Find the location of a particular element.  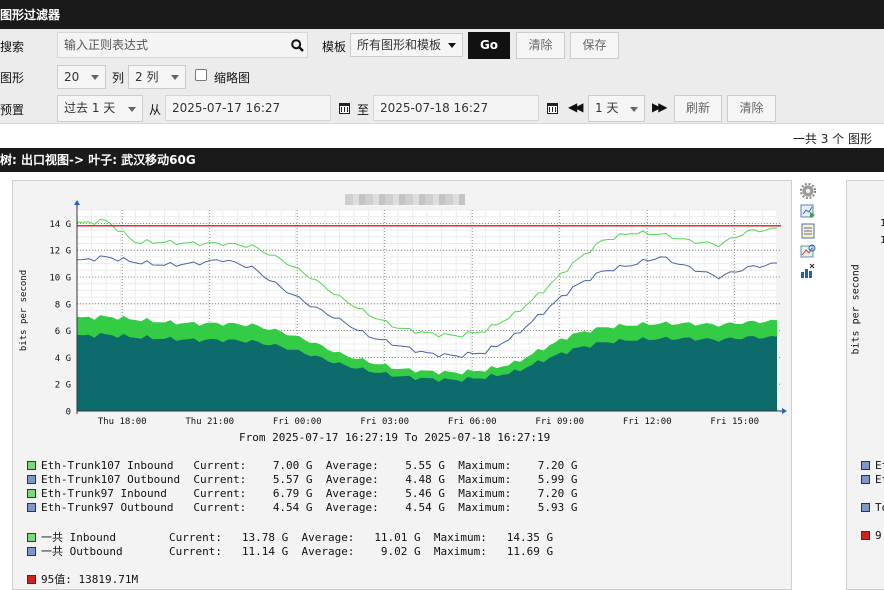

template-select: 所有图形和模板 is located at coordinates (406, 45).